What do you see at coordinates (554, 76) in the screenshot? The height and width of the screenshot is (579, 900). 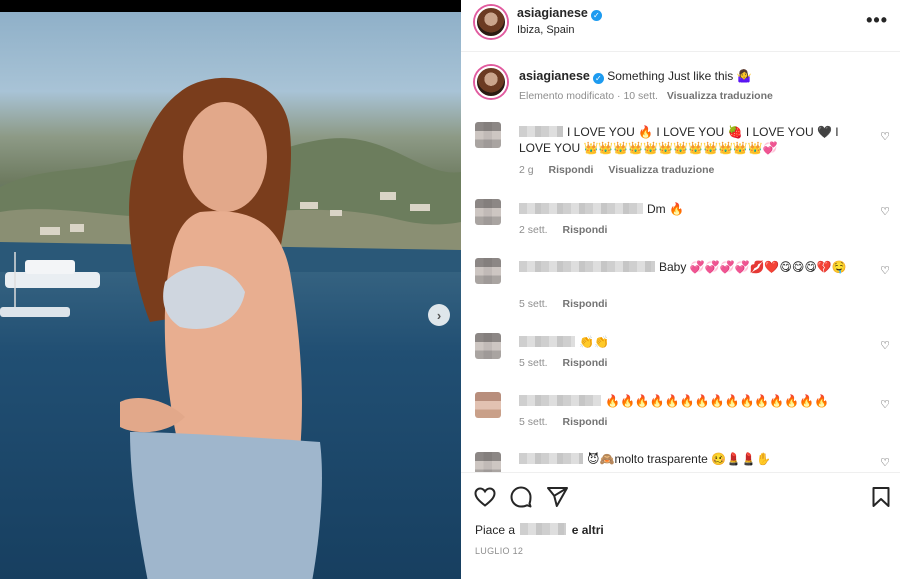 I see `caption-username: asiagianese` at bounding box center [554, 76].